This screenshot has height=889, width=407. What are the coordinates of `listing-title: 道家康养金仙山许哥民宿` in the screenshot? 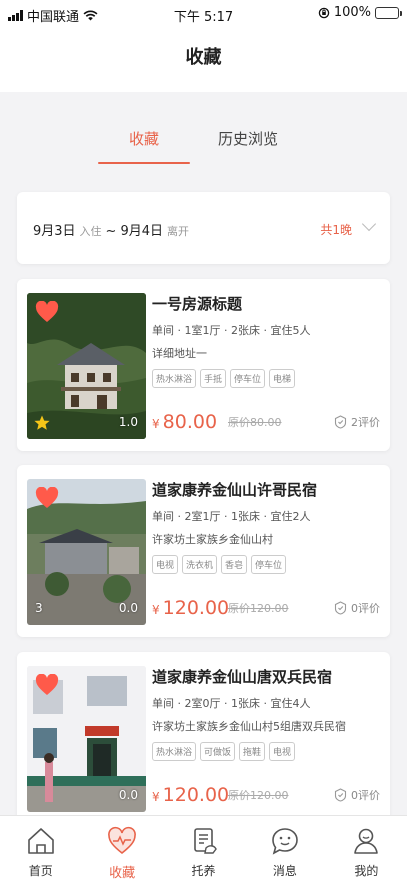 It's located at (235, 490).